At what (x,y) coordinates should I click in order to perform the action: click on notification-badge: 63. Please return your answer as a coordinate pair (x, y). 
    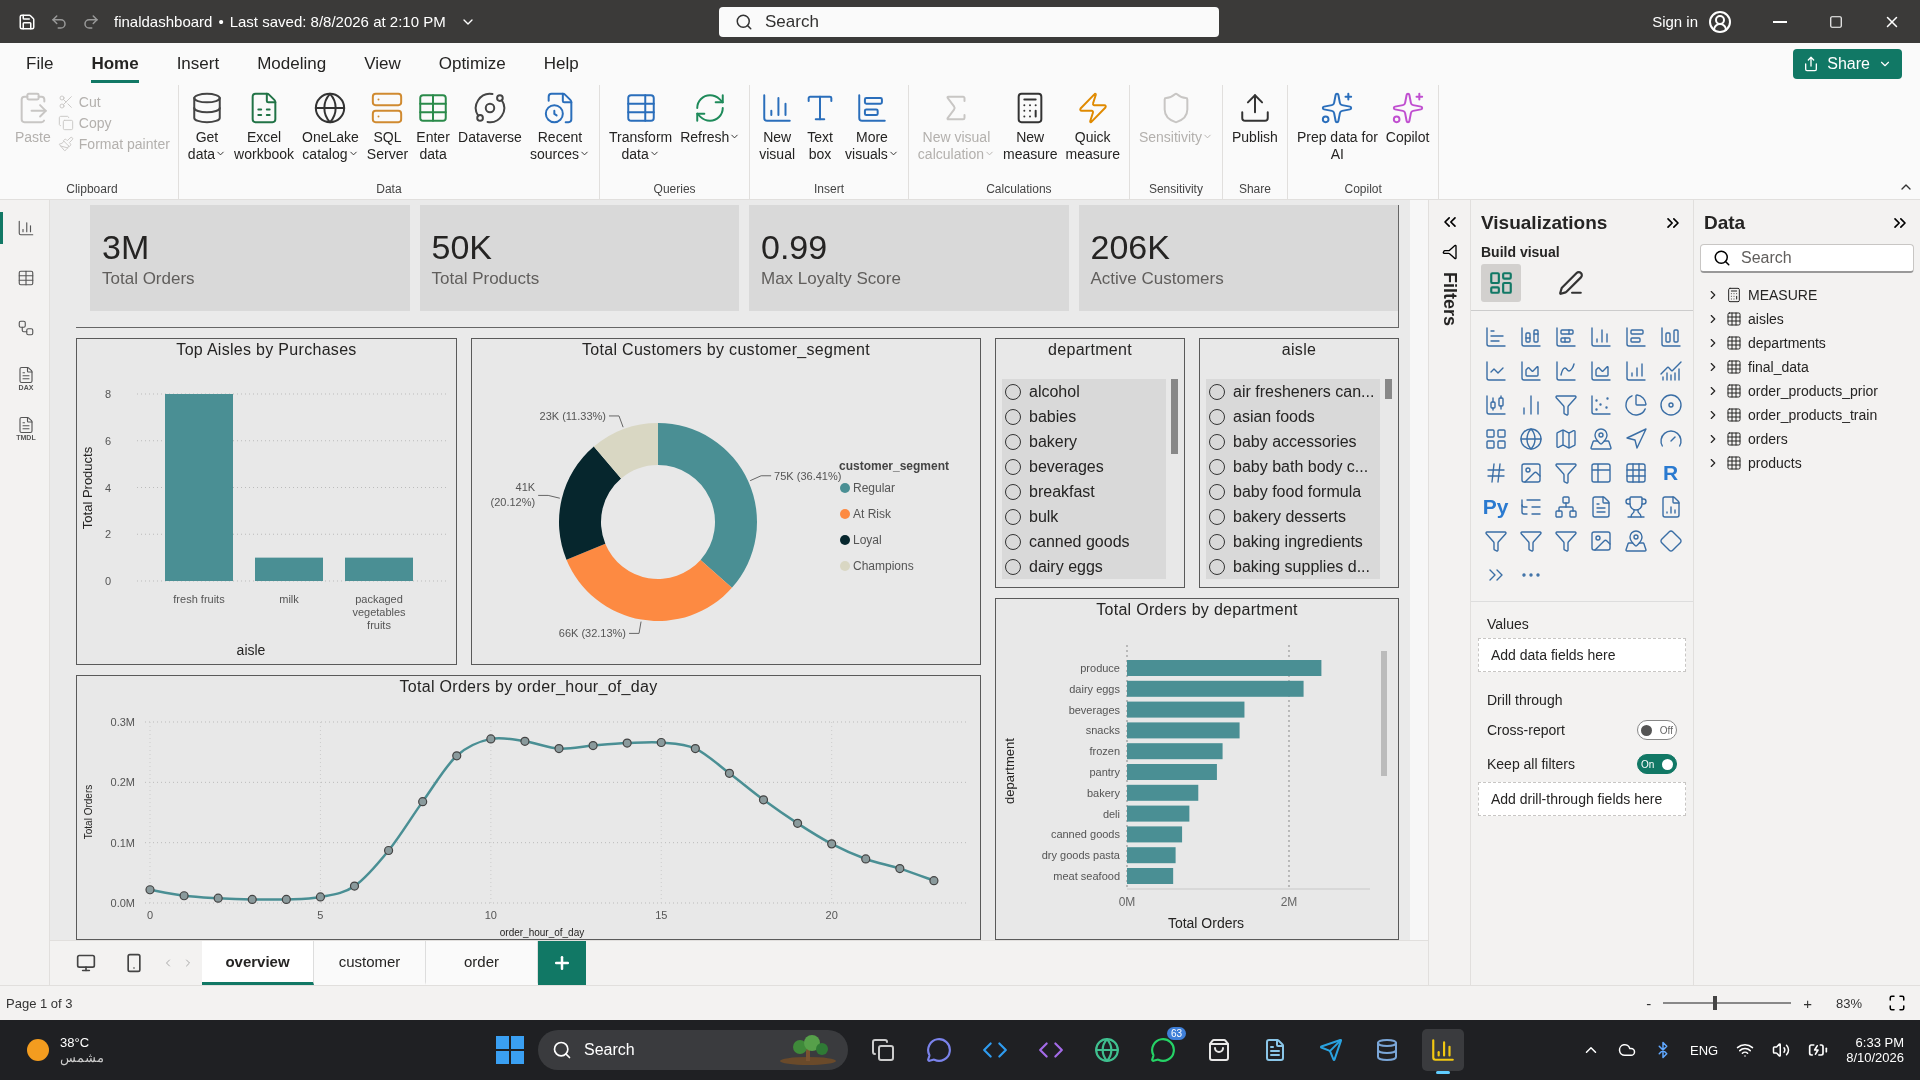
    Looking at the image, I should click on (1176, 1033).